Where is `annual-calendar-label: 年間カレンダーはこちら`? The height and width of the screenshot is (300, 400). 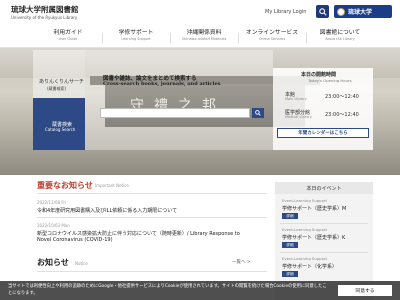 annual-calendar-label: 年間カレンダーはこちら is located at coordinates (323, 133).